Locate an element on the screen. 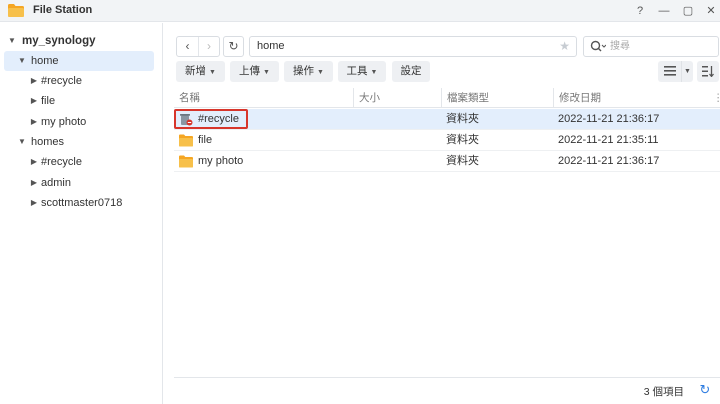 Image resolution: width=720 pixels, height=404 pixels. column-header-size: 大小 is located at coordinates (397, 98).